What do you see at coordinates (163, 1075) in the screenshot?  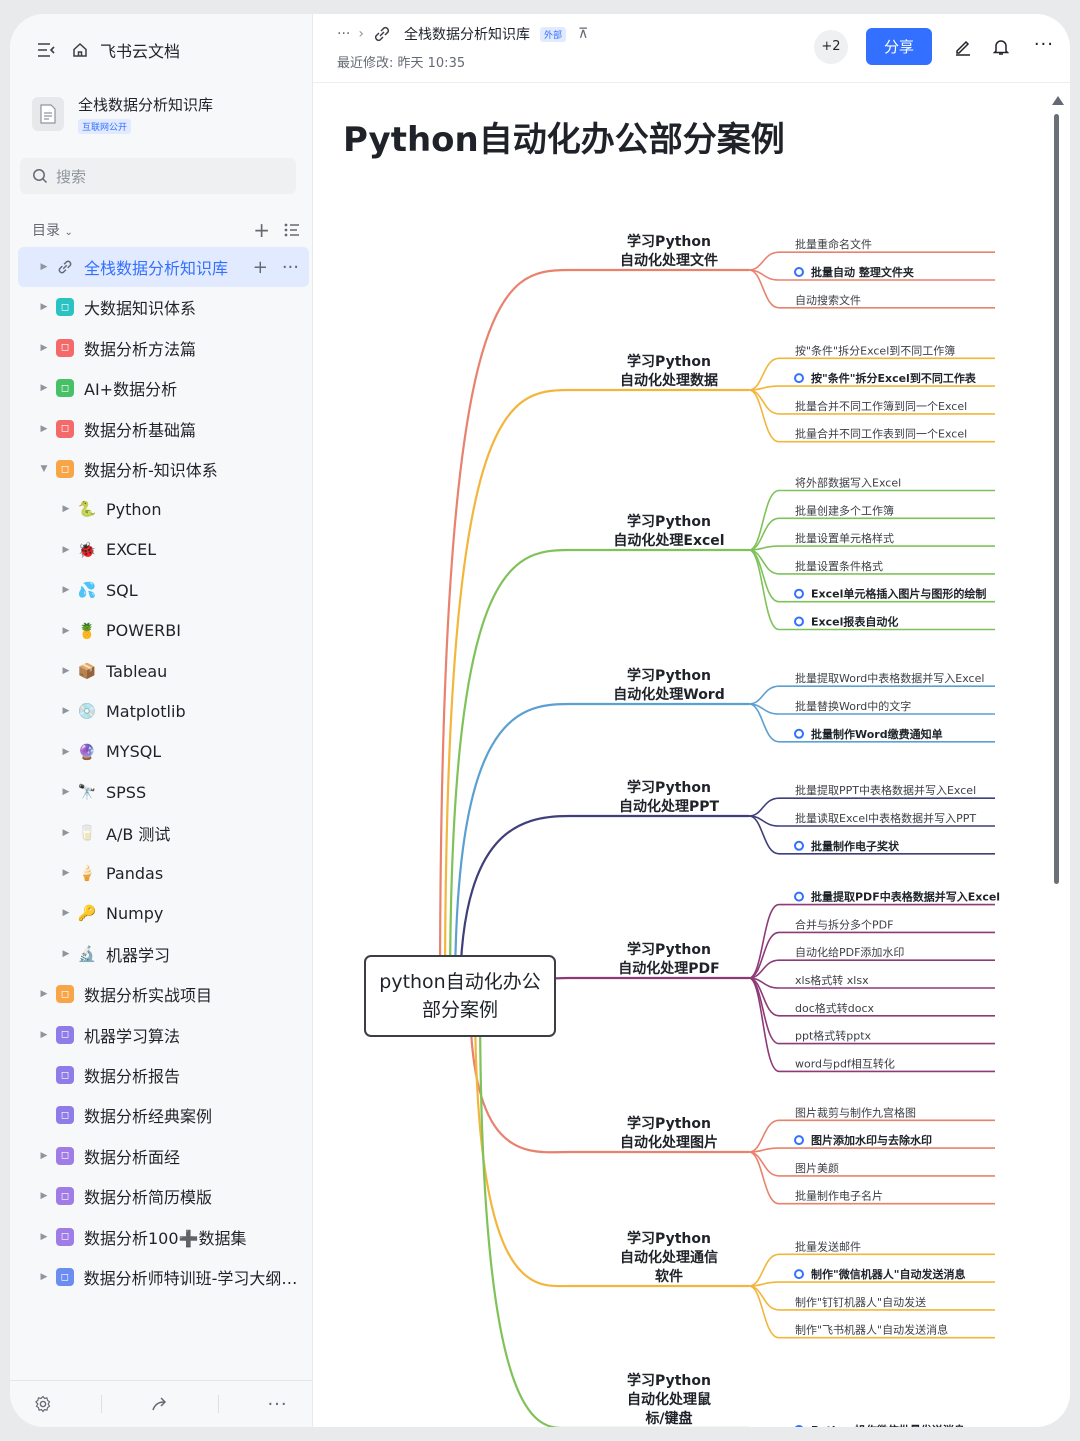 I see `sidebar-item: ◻ 数据分析报告` at bounding box center [163, 1075].